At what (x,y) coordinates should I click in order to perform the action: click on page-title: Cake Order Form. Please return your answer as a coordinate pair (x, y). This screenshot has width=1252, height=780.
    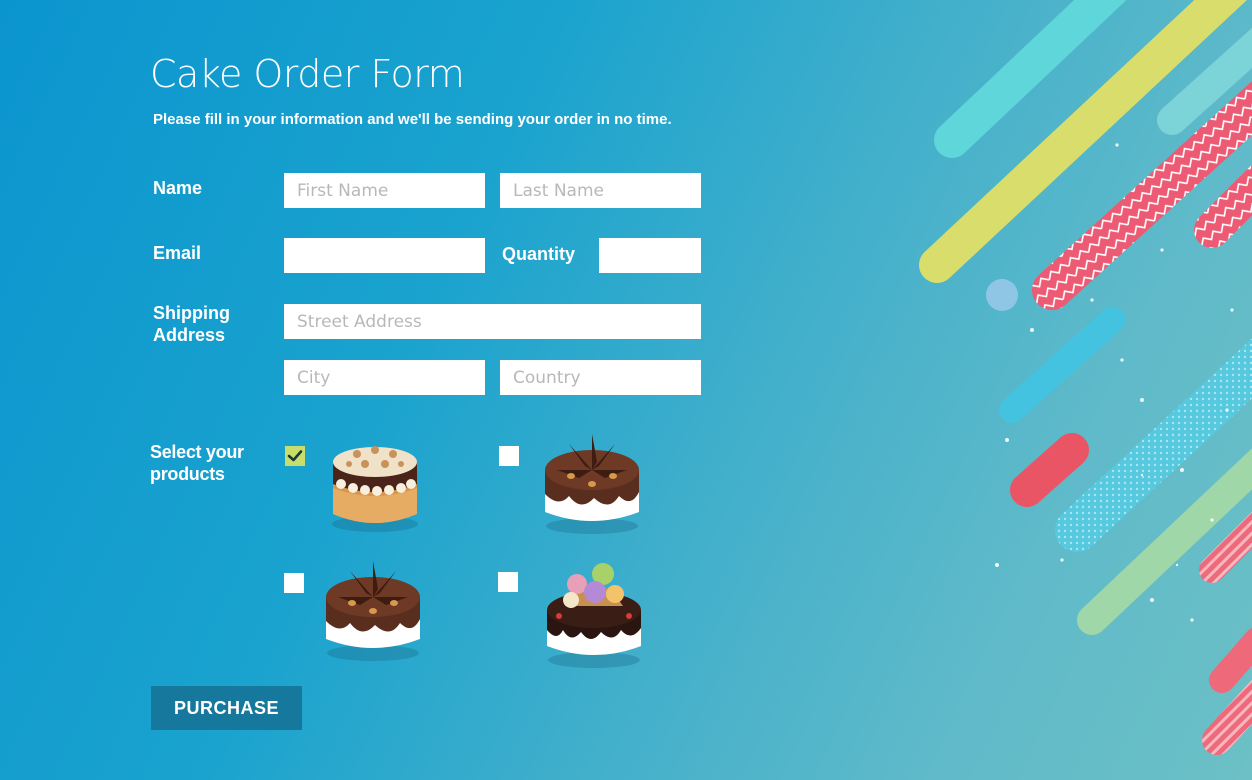
    Looking at the image, I should click on (307, 74).